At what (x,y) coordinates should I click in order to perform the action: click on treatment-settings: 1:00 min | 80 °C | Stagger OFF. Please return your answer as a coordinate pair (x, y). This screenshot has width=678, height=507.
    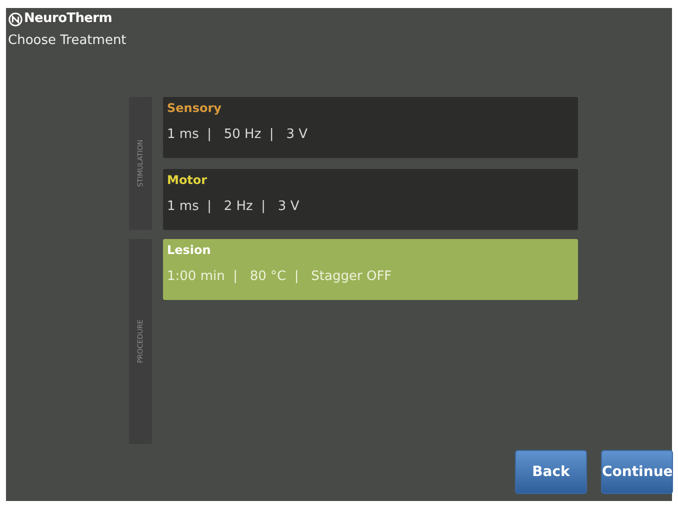
    Looking at the image, I should click on (279, 277).